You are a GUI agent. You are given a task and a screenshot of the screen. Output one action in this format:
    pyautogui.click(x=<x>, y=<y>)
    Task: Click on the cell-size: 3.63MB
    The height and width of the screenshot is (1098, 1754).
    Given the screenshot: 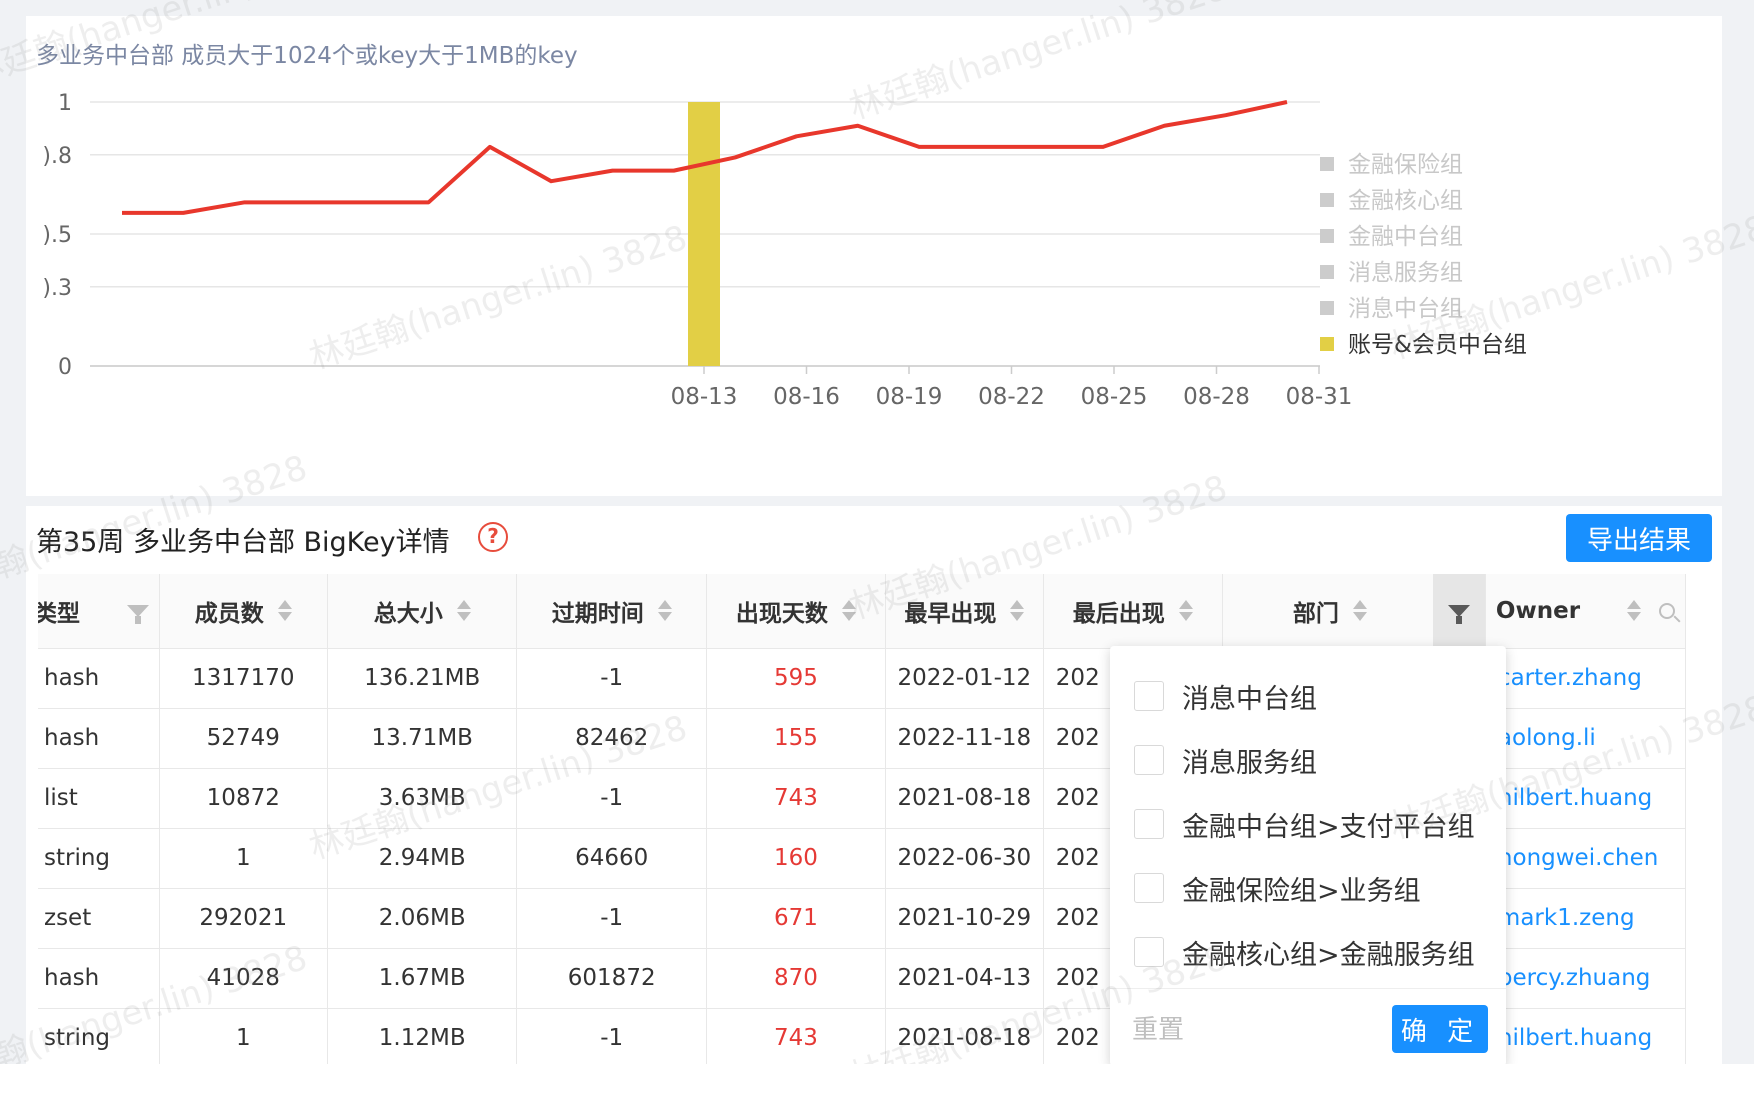 What is the action you would take?
    pyautogui.click(x=422, y=798)
    